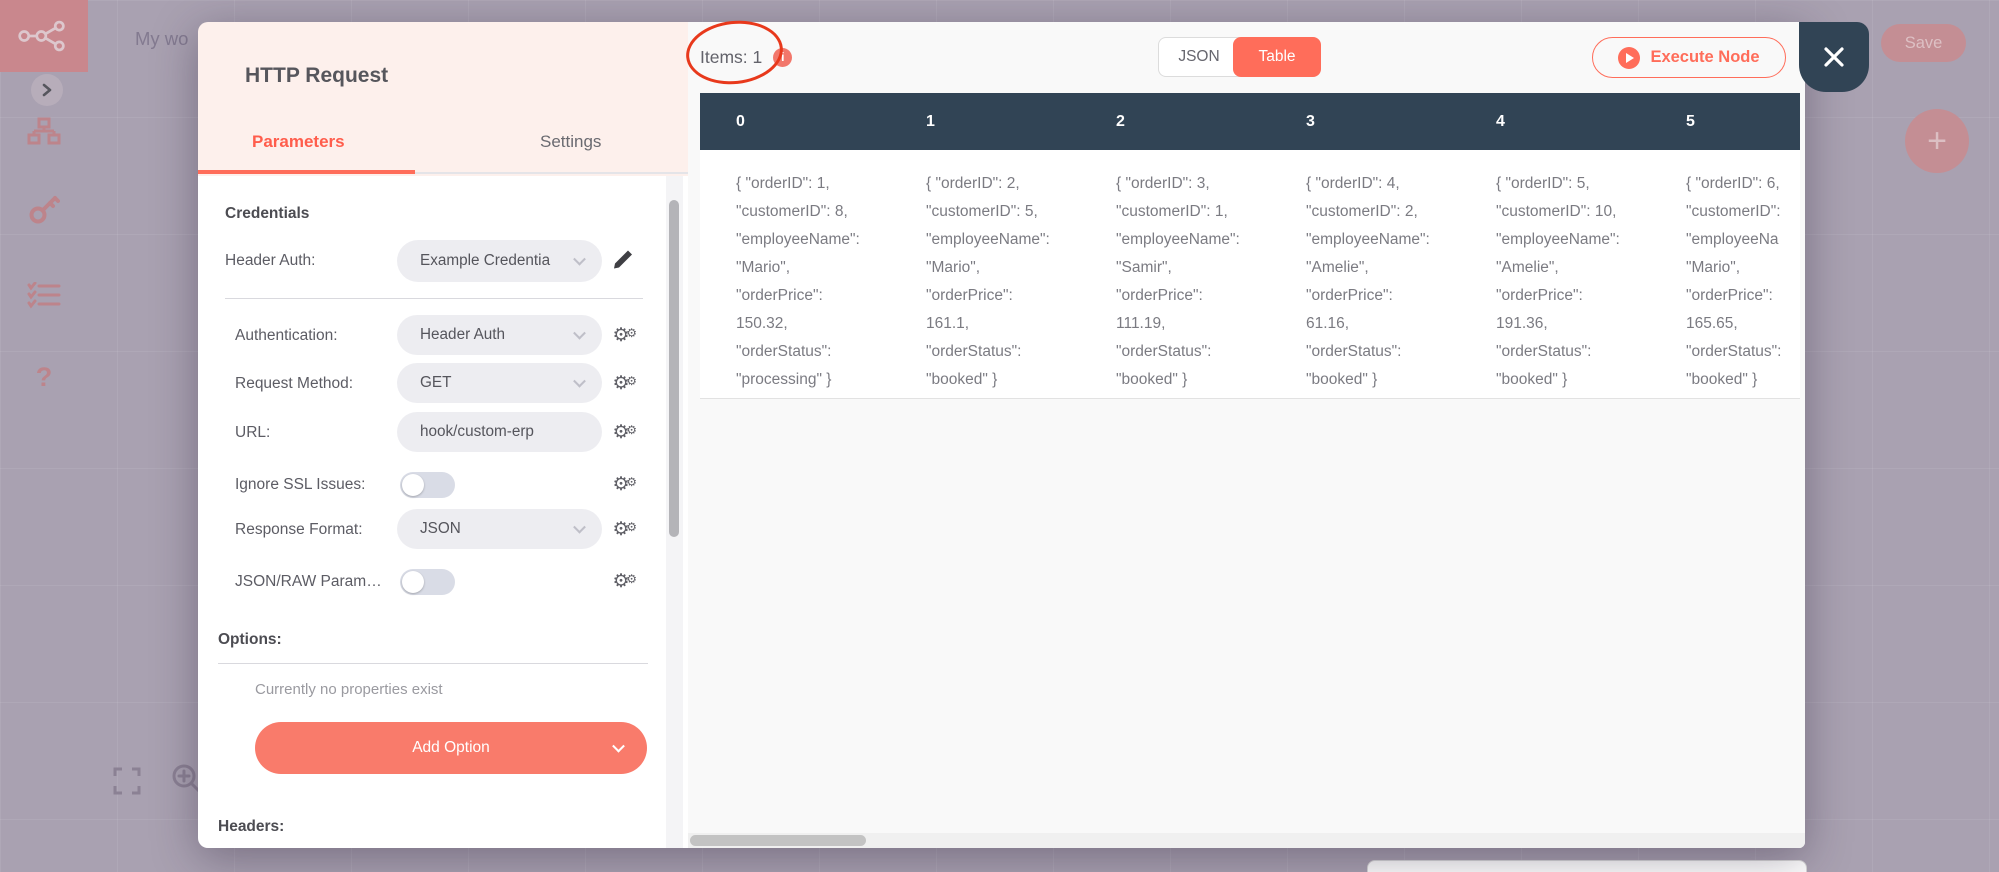 This screenshot has width=1999, height=872. What do you see at coordinates (499, 432) in the screenshot?
I see `url-input: hook/custom-erp` at bounding box center [499, 432].